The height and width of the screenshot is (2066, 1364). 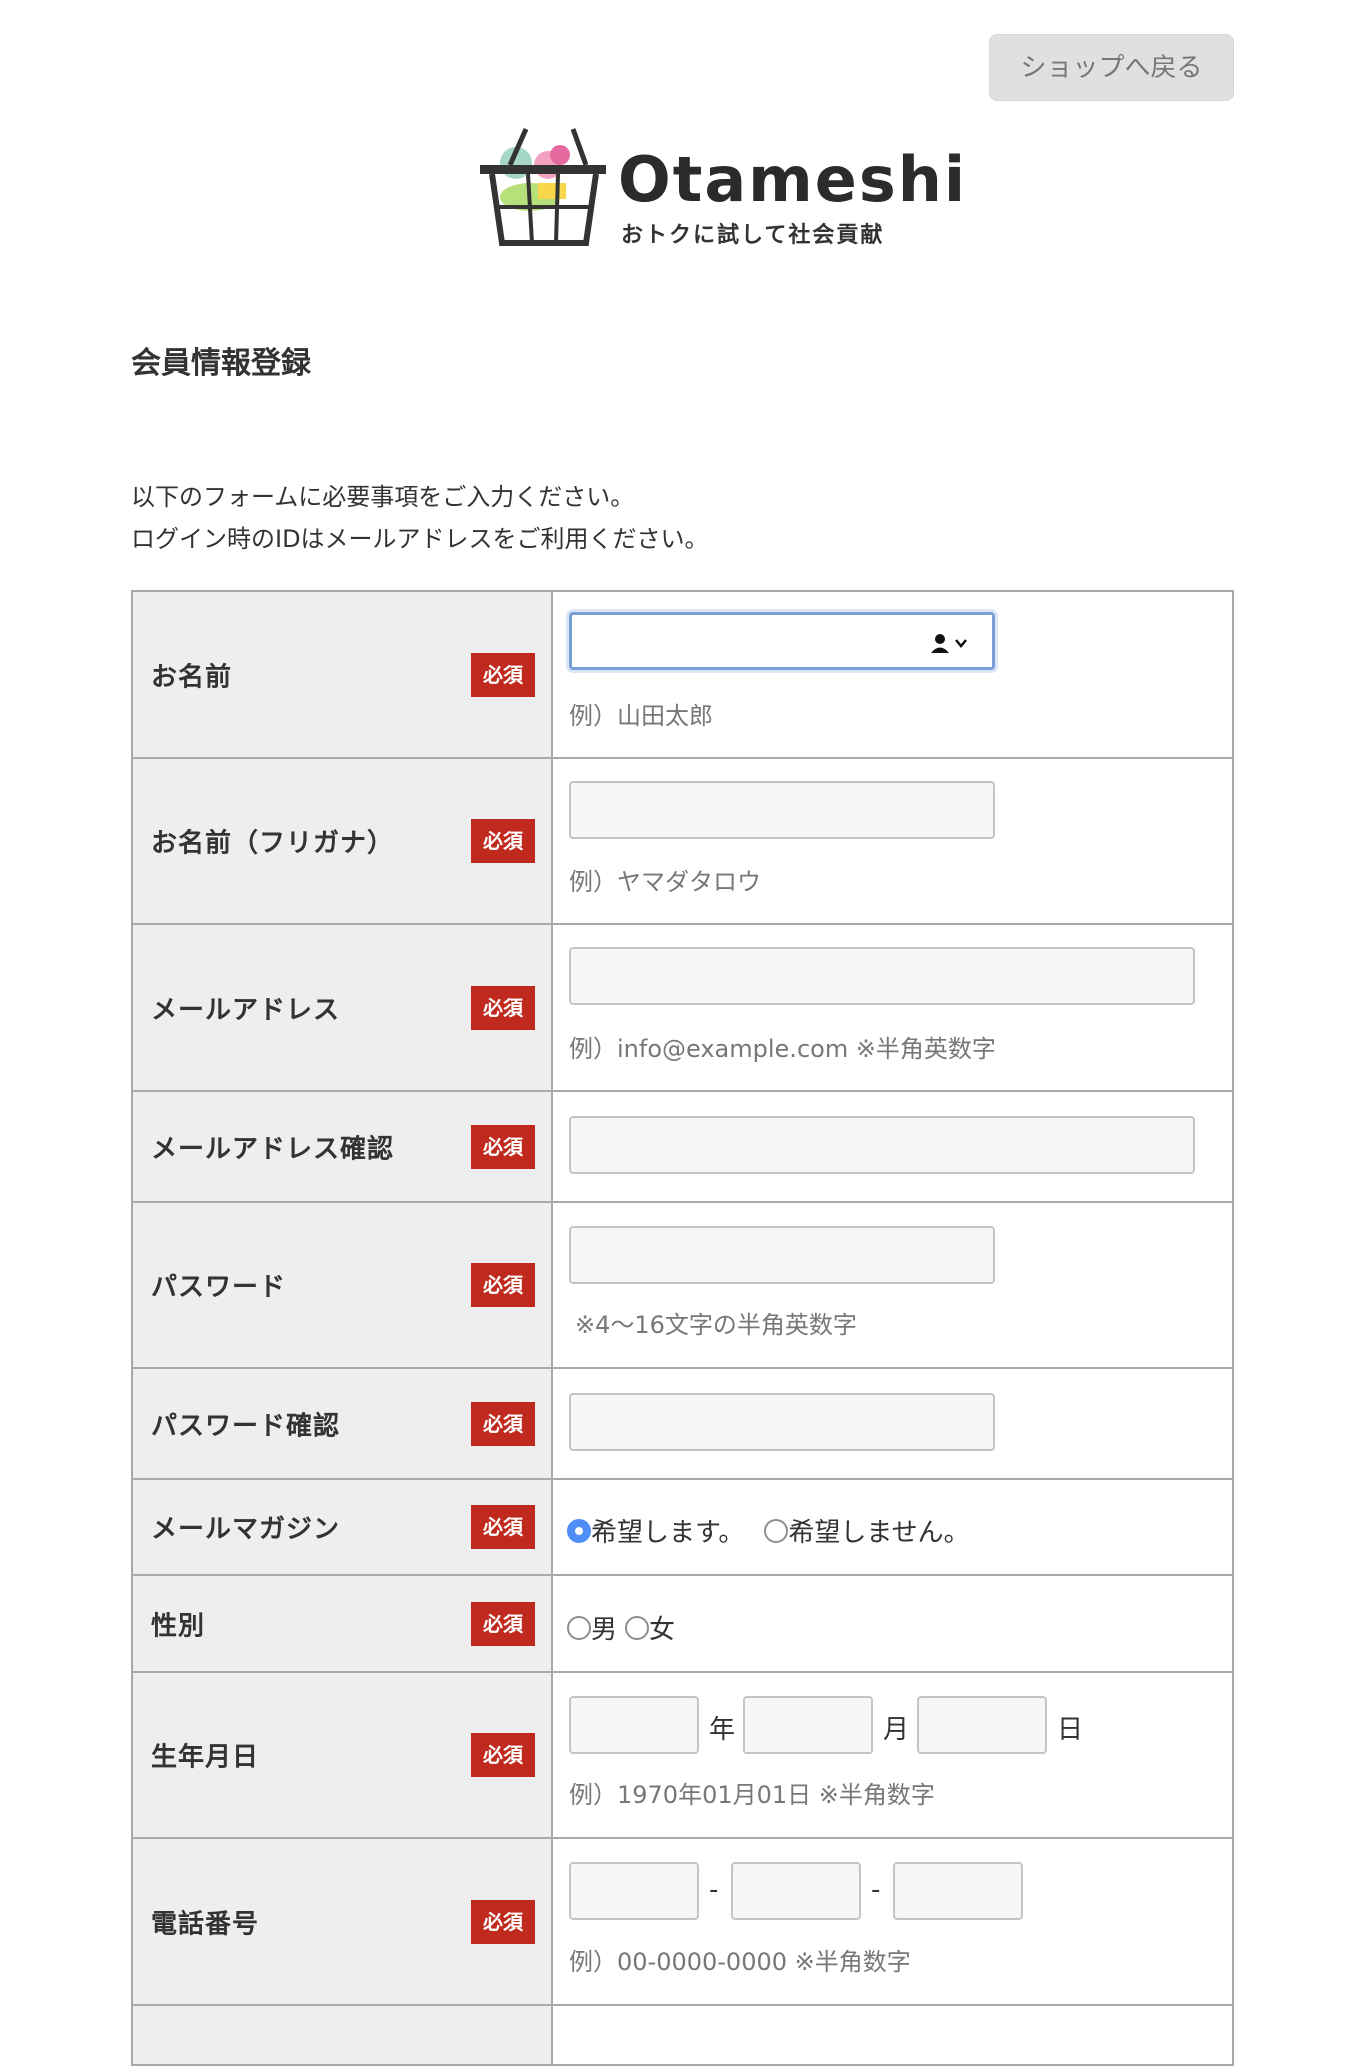 I want to click on birthday-year-unit: 年, so click(x=722, y=1730).